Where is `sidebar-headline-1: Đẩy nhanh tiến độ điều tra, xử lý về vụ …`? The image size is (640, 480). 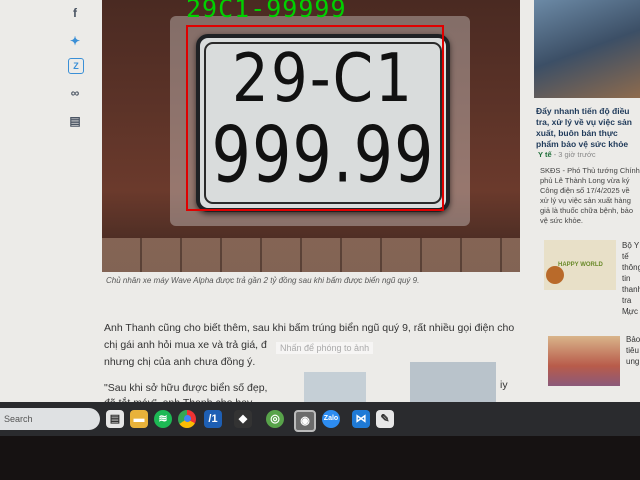
sidebar-headline-1: Đẩy nhanh tiến độ điều tra, xử lý về vụ … is located at coordinates (588, 128).